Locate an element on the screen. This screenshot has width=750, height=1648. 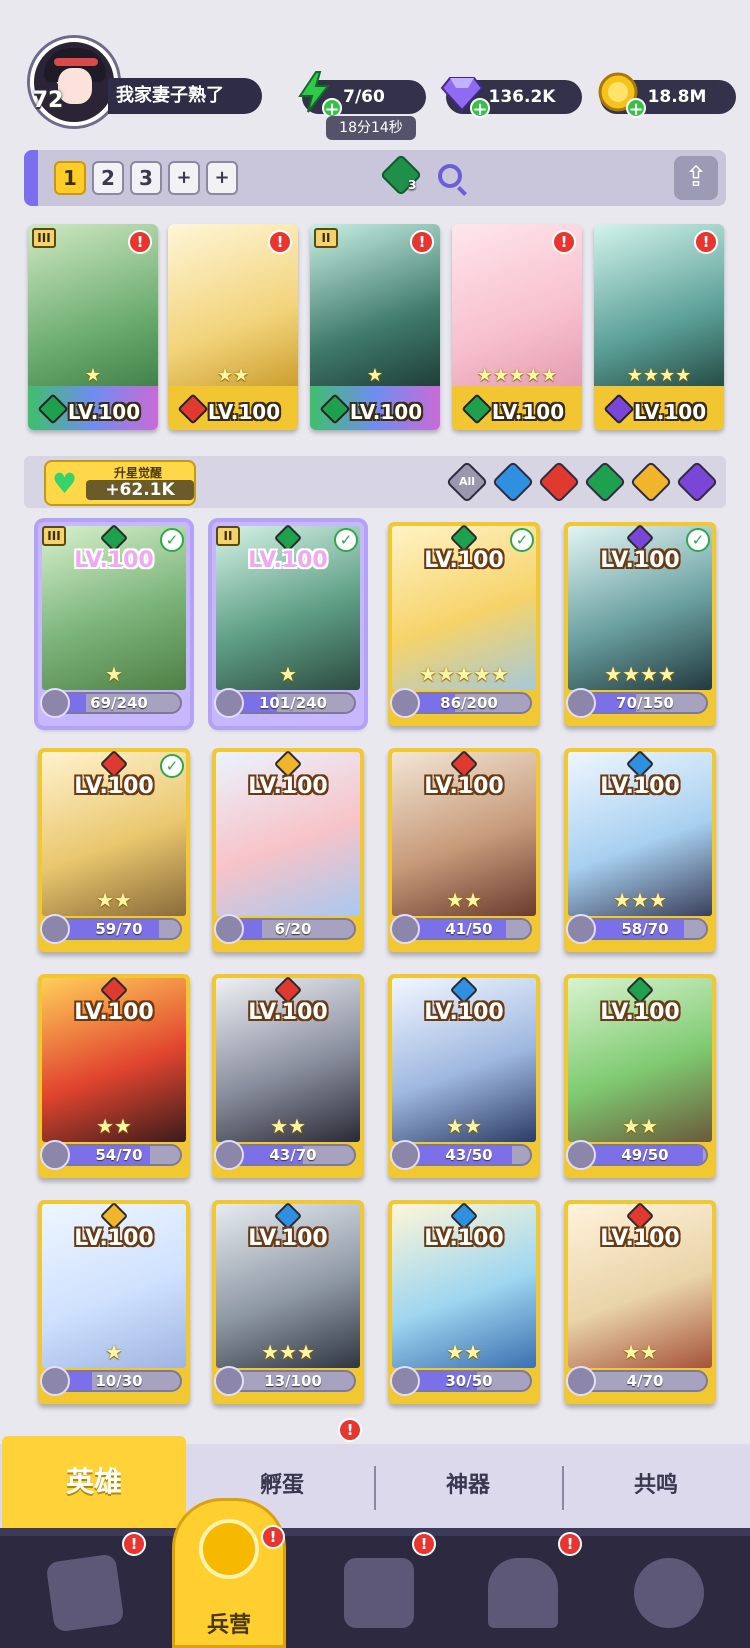
filter-water-icon is located at coordinates (513, 482).